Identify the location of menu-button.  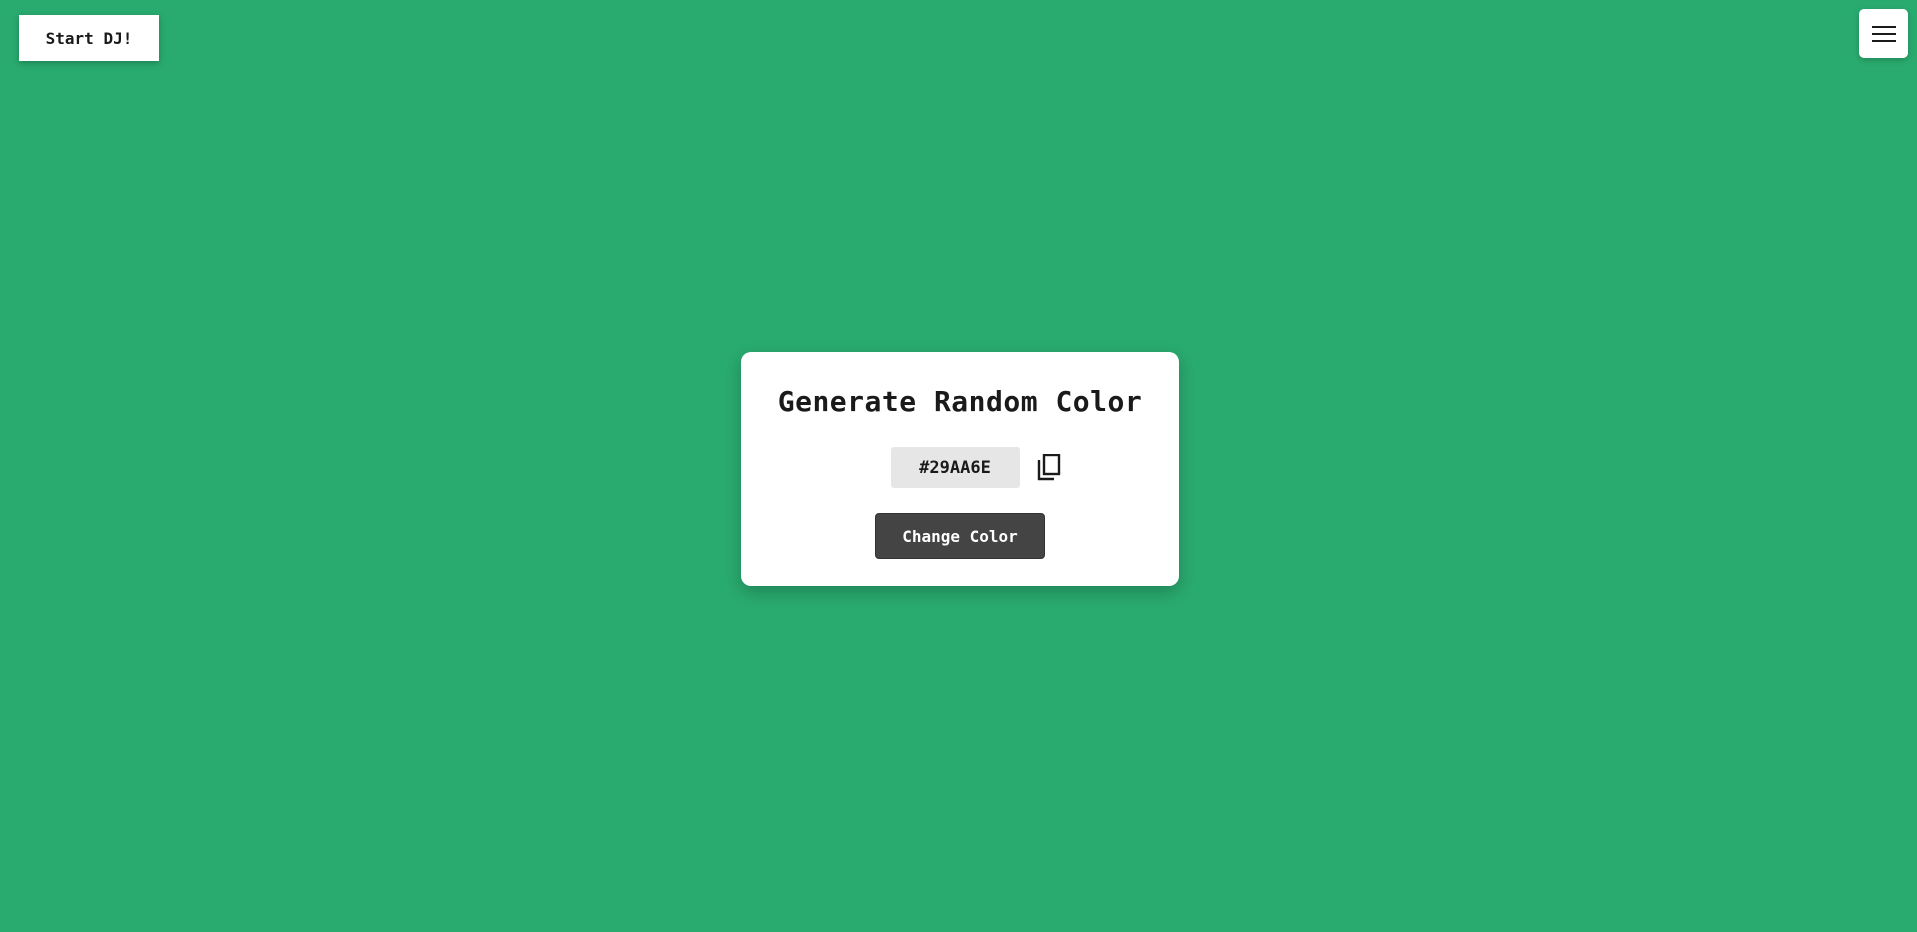
(1883, 33).